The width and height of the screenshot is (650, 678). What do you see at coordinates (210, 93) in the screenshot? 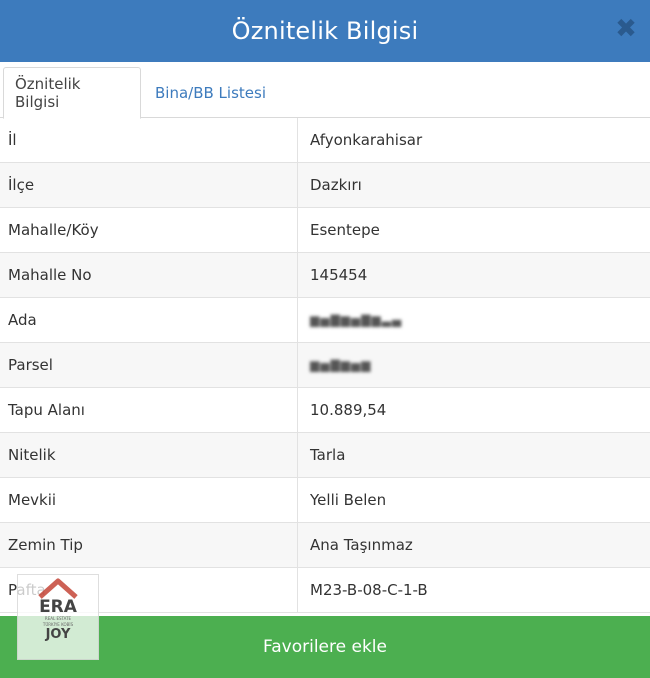
I see `tab-bina-bb-listesi: Bina/BB Listesi` at bounding box center [210, 93].